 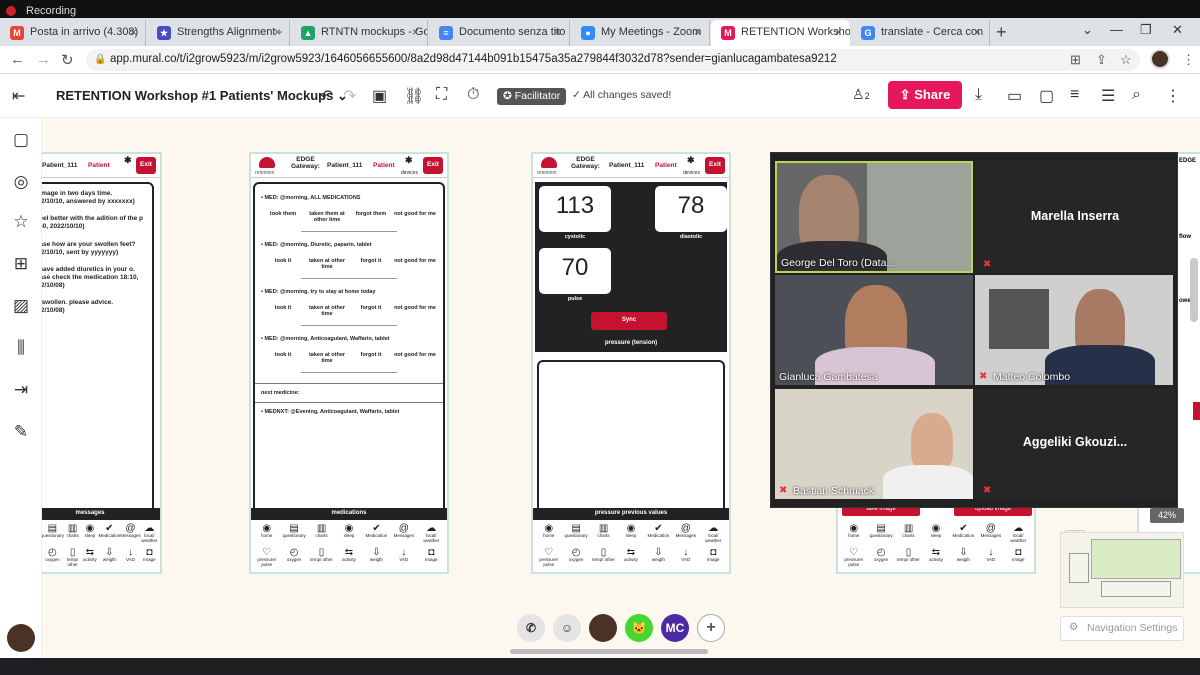 What do you see at coordinates (414, 96) in the screenshot?
I see `private-mode-icon: ⛓` at bounding box center [414, 96].